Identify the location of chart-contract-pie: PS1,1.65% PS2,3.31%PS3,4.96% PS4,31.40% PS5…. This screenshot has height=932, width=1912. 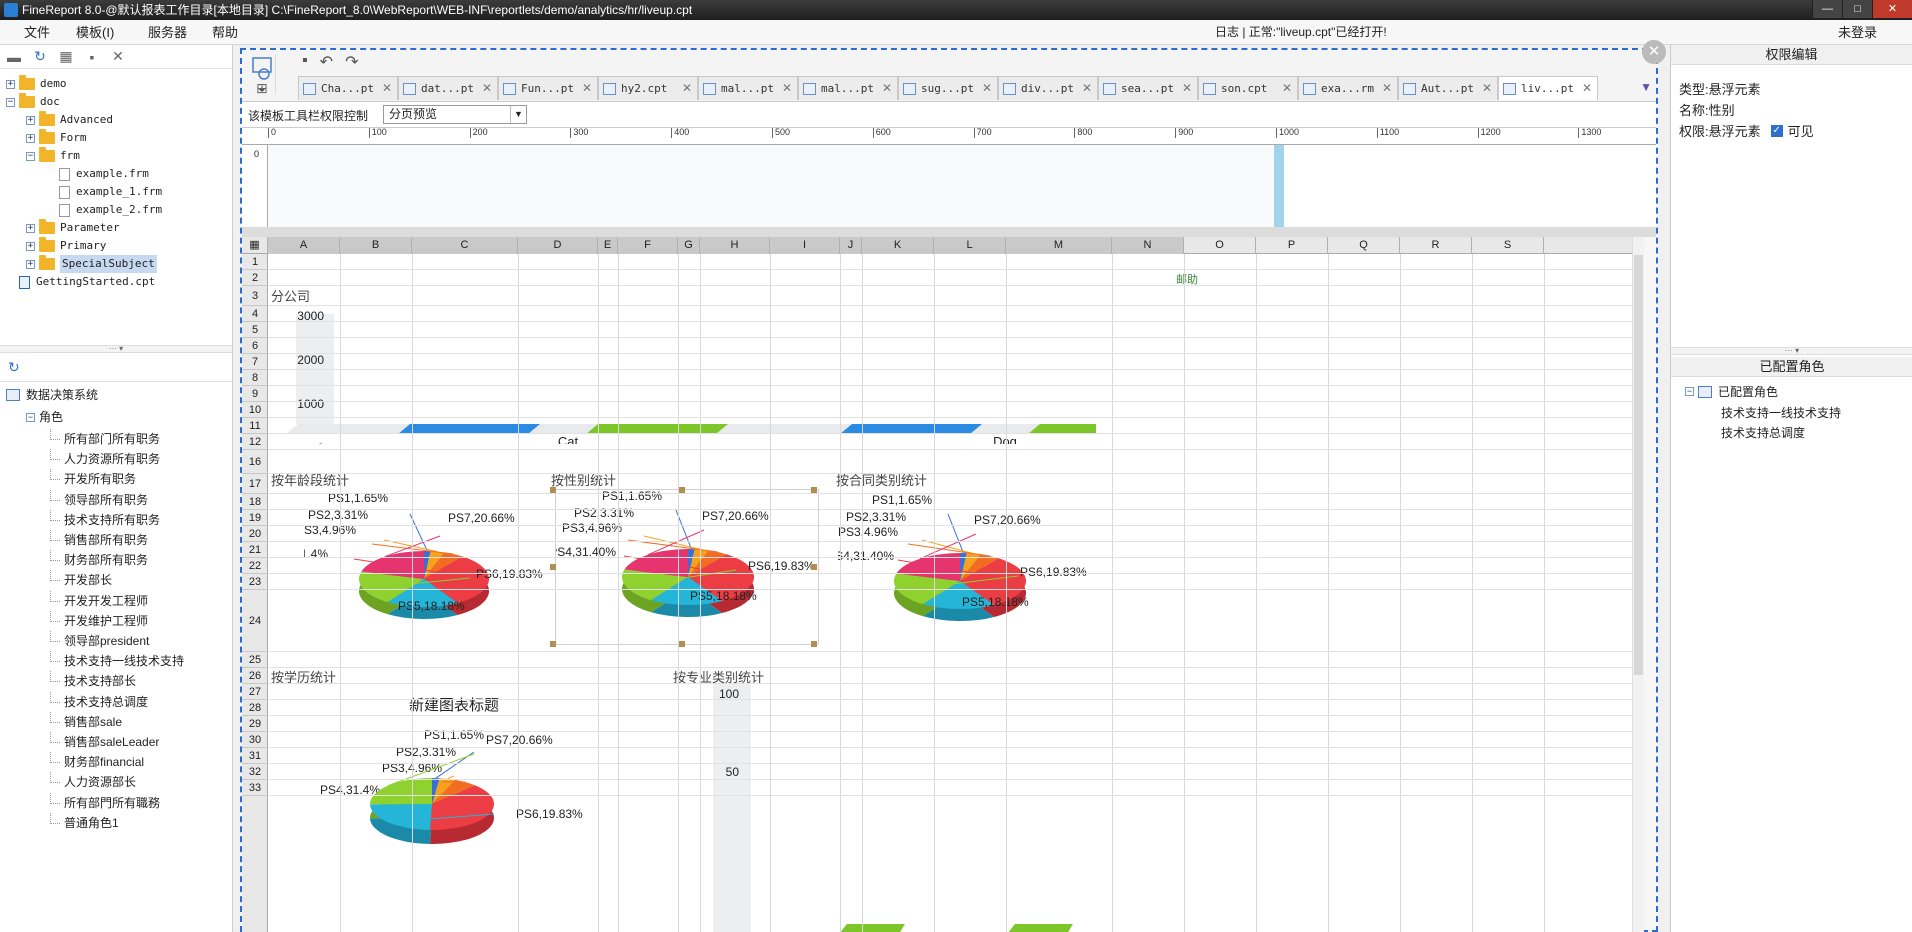
(963, 568).